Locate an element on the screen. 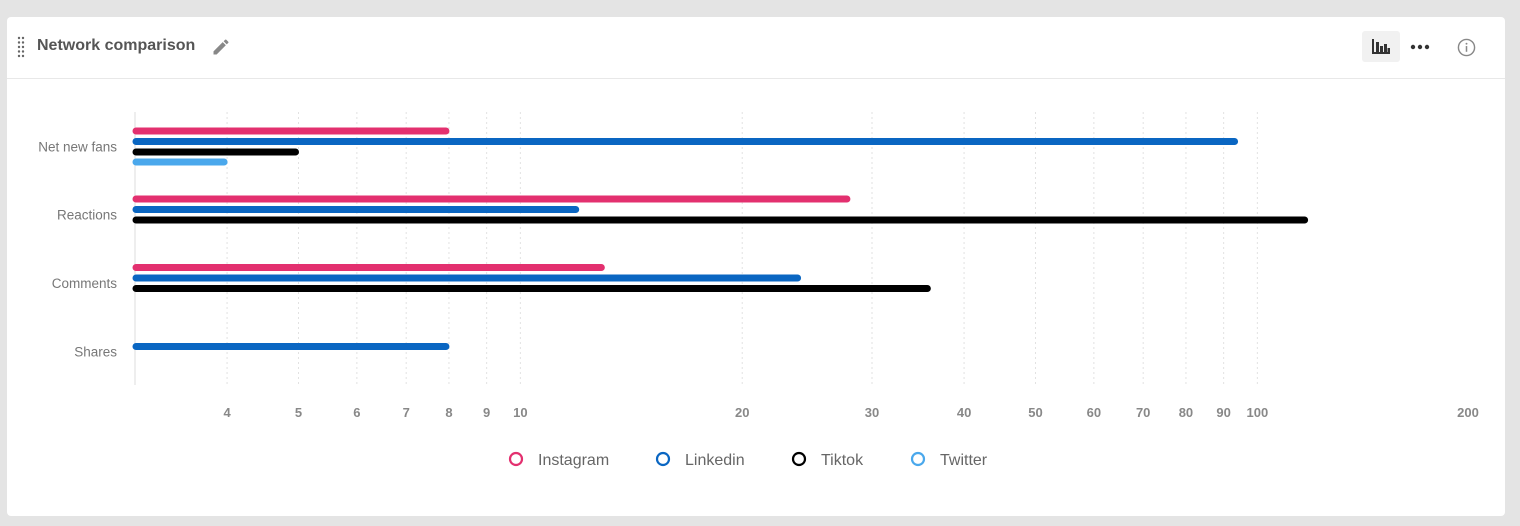 Image resolution: width=1520 pixels, height=526 pixels. x-tick-label: 30 is located at coordinates (872, 412).